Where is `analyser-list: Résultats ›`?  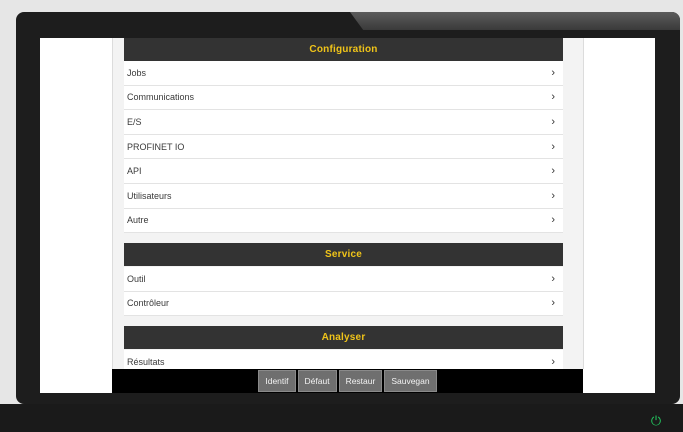
analyser-list: Résultats › is located at coordinates (343, 359).